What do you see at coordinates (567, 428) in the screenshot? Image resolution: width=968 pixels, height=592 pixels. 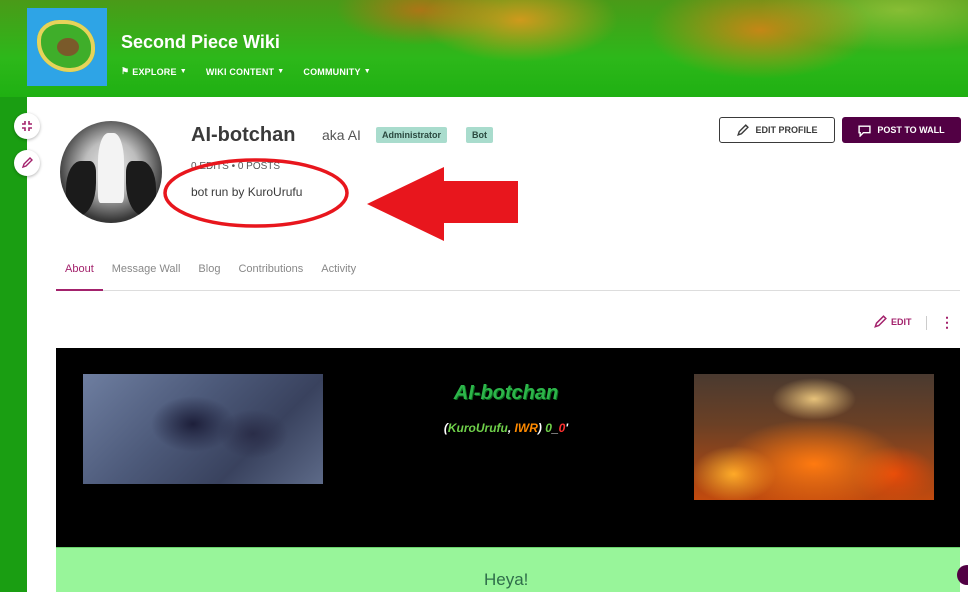 I see `subtitle-part: '` at bounding box center [567, 428].